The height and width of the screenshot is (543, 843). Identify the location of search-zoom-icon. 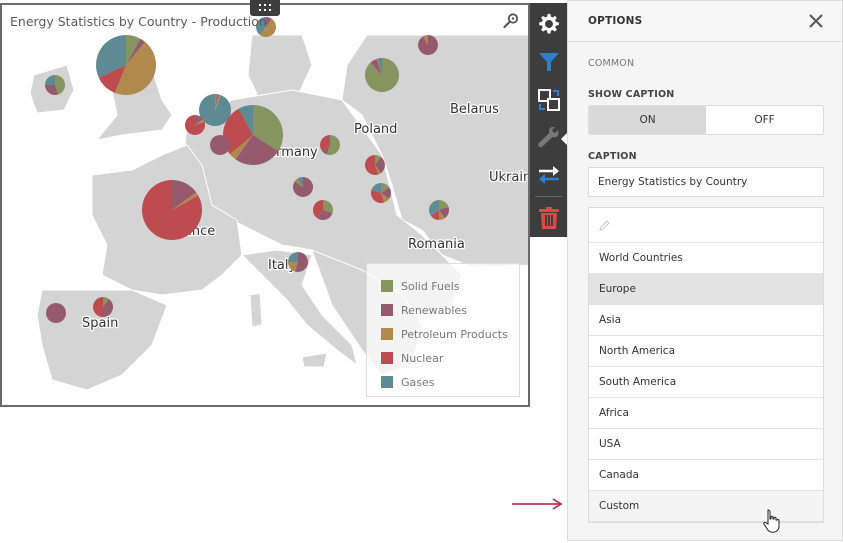
(511, 21).